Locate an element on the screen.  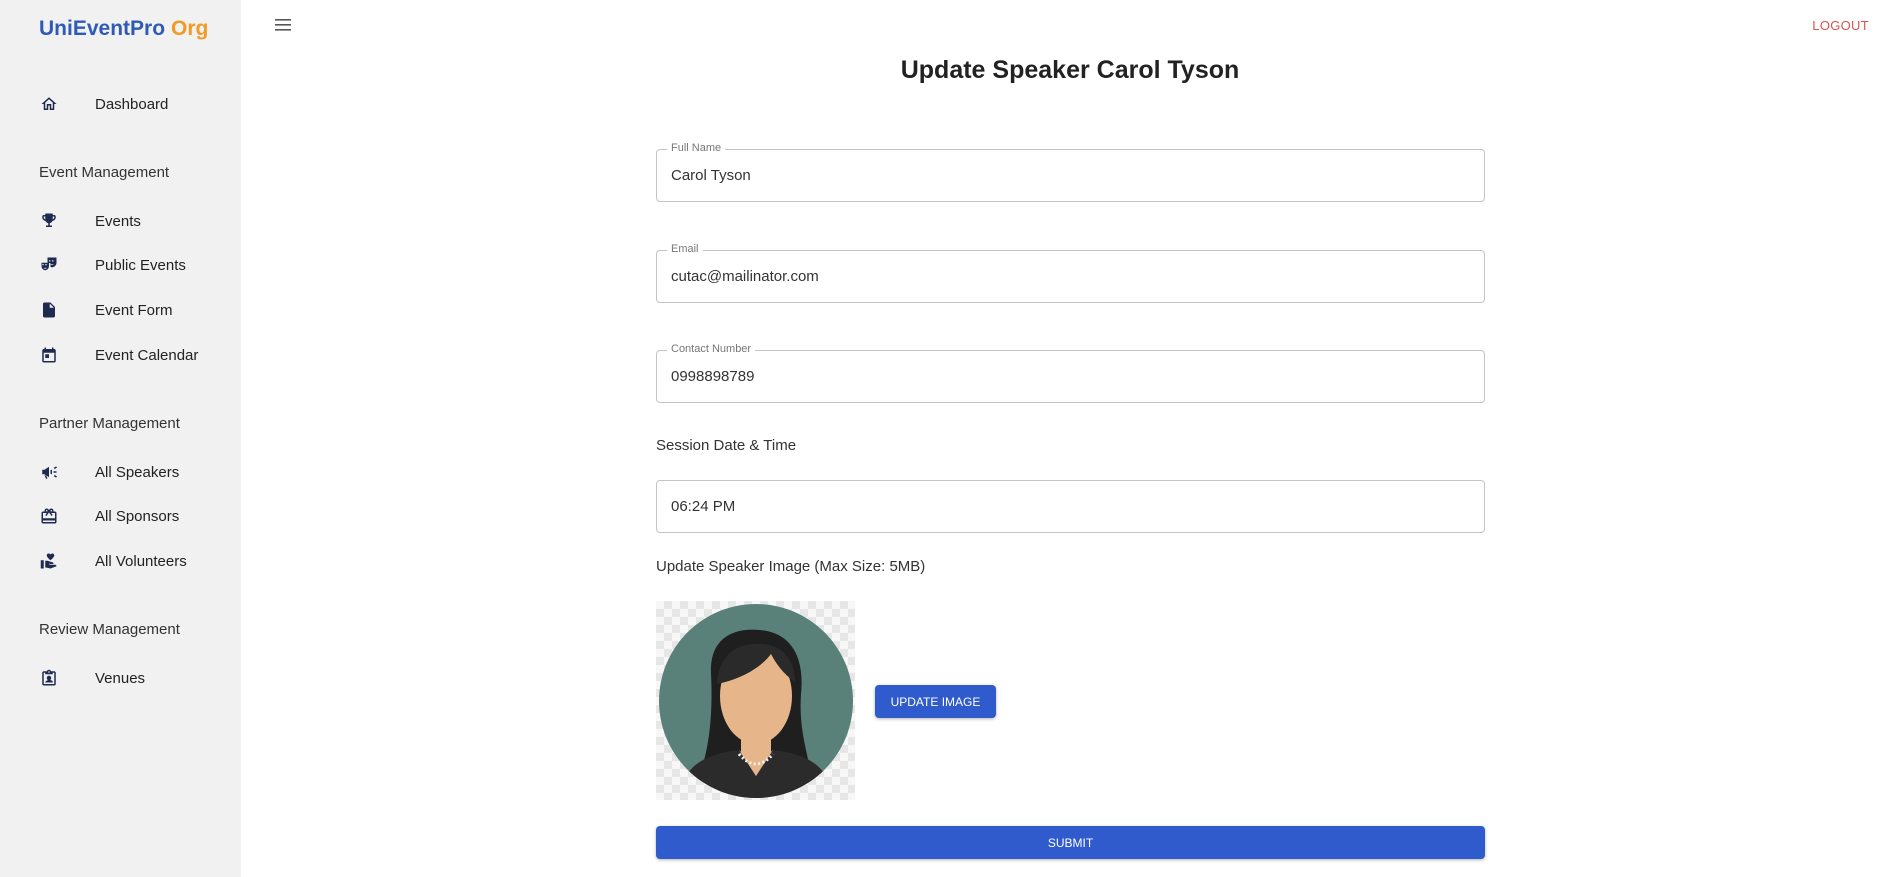
logout-button: LOGOUT is located at coordinates (1840, 25).